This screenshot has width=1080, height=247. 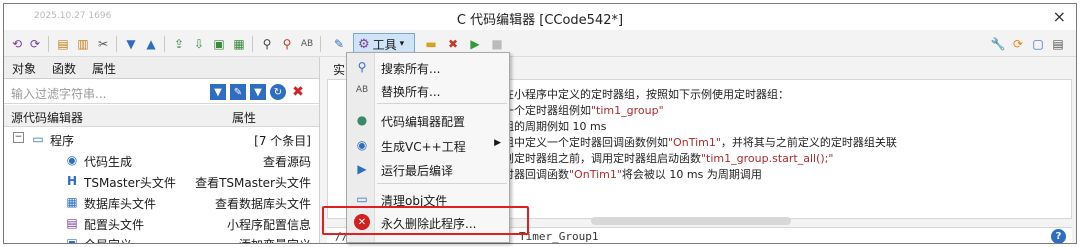 I want to click on filter-icon: ▼, so click(x=218, y=92).